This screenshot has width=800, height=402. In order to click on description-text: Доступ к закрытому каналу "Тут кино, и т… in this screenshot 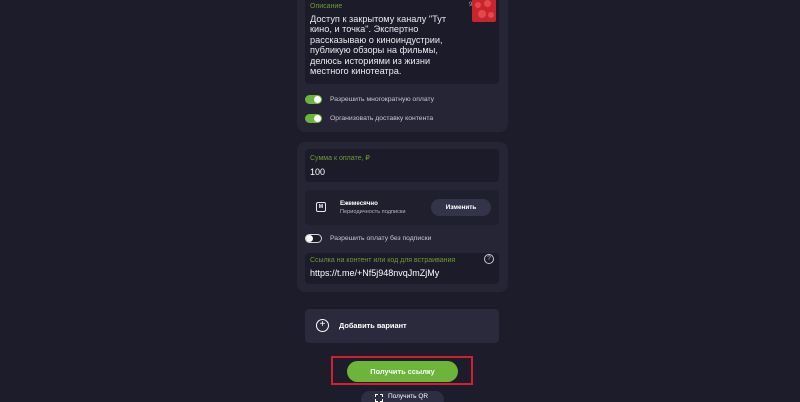, I will do `click(385, 45)`.